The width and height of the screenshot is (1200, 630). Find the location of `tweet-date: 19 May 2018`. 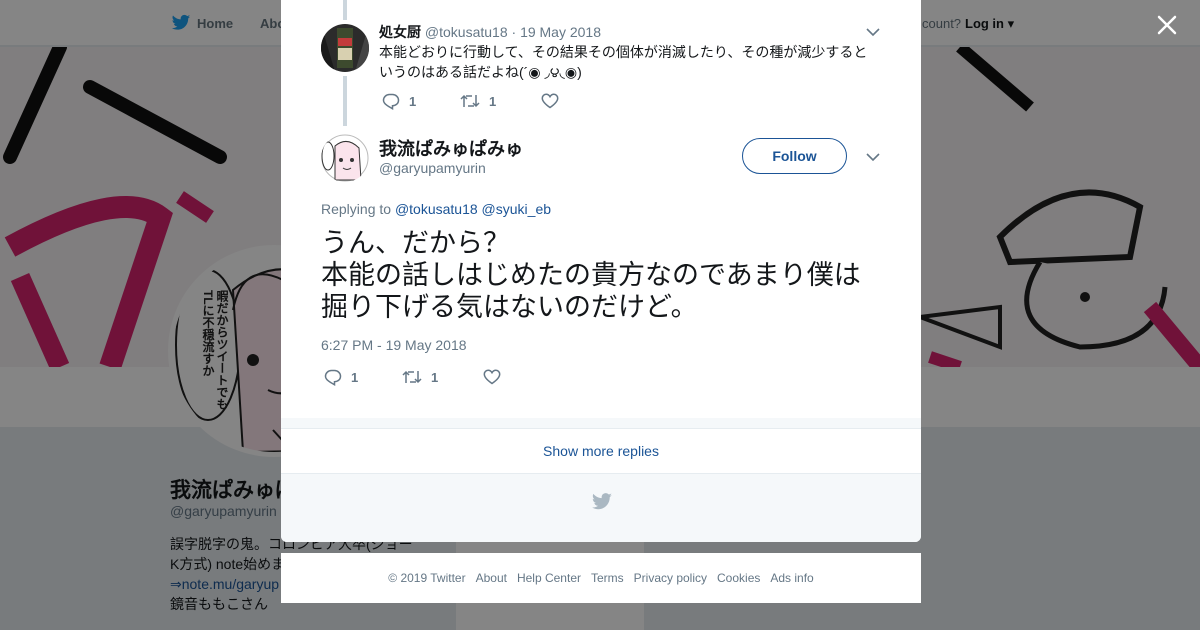

tweet-date: 19 May 2018 is located at coordinates (560, 32).